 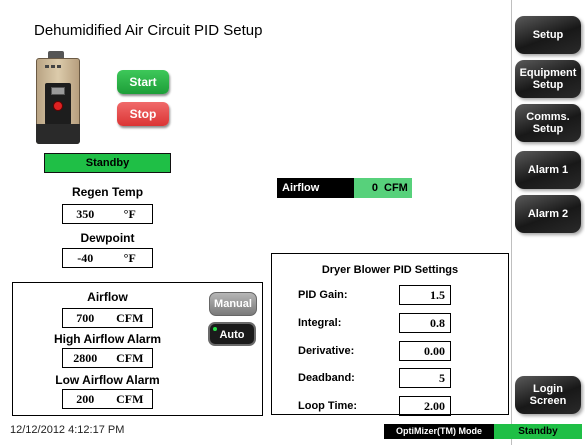 What do you see at coordinates (425, 295) in the screenshot?
I see `pid-gain-field: 1.5` at bounding box center [425, 295].